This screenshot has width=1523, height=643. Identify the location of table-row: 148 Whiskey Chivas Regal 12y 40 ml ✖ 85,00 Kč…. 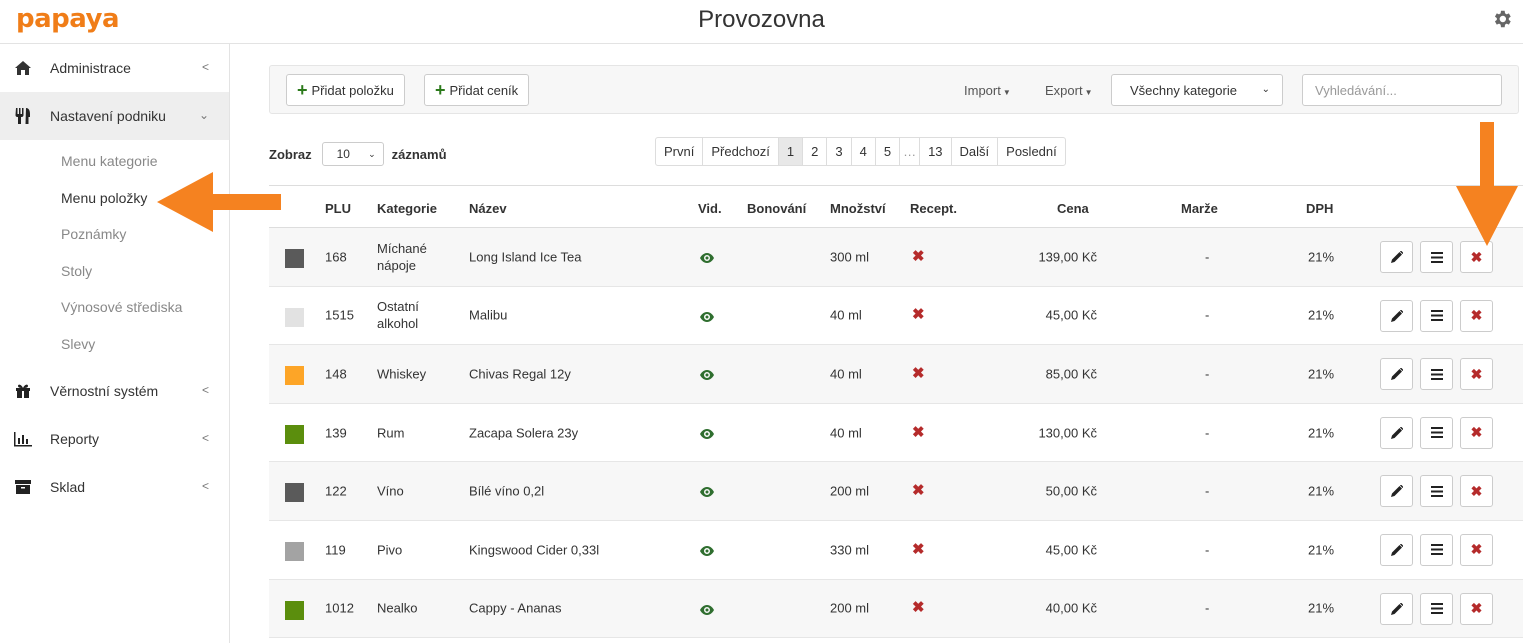
(896, 374).